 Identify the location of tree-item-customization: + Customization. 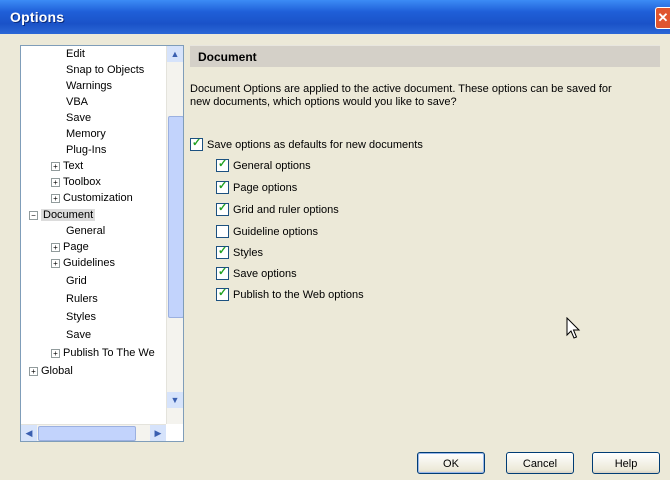
(92, 198).